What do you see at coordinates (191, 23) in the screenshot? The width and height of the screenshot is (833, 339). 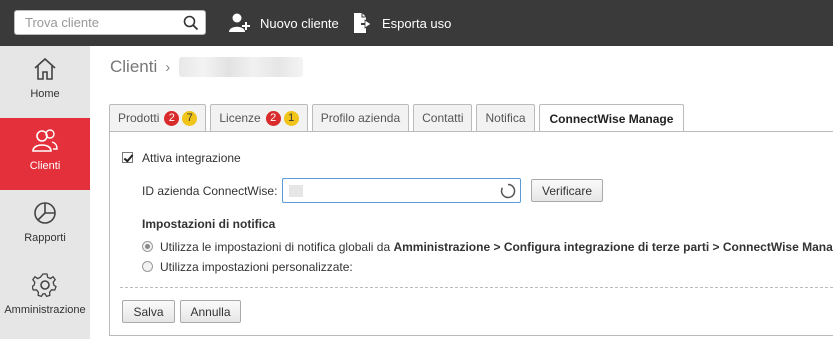 I see `search-icon` at bounding box center [191, 23].